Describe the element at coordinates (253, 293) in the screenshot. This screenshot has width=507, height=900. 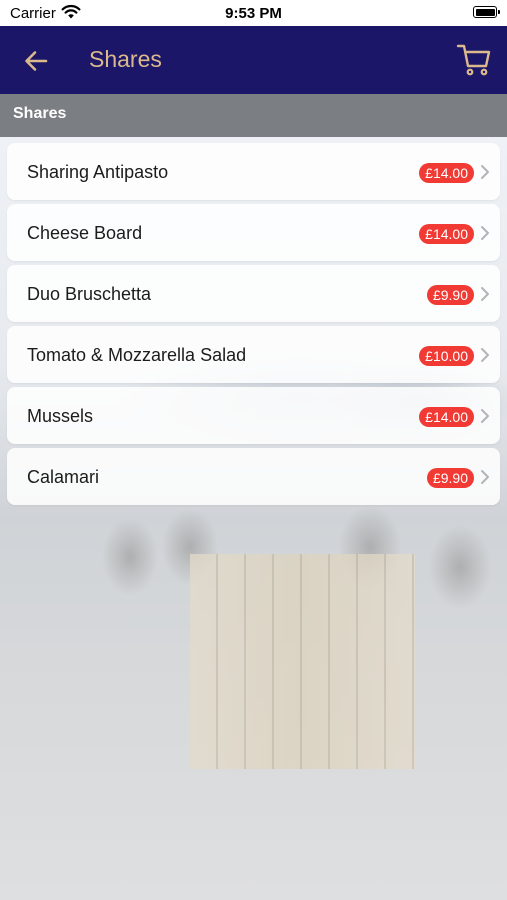
I see `list-item: Duo Bruschetta £9.90` at that location.